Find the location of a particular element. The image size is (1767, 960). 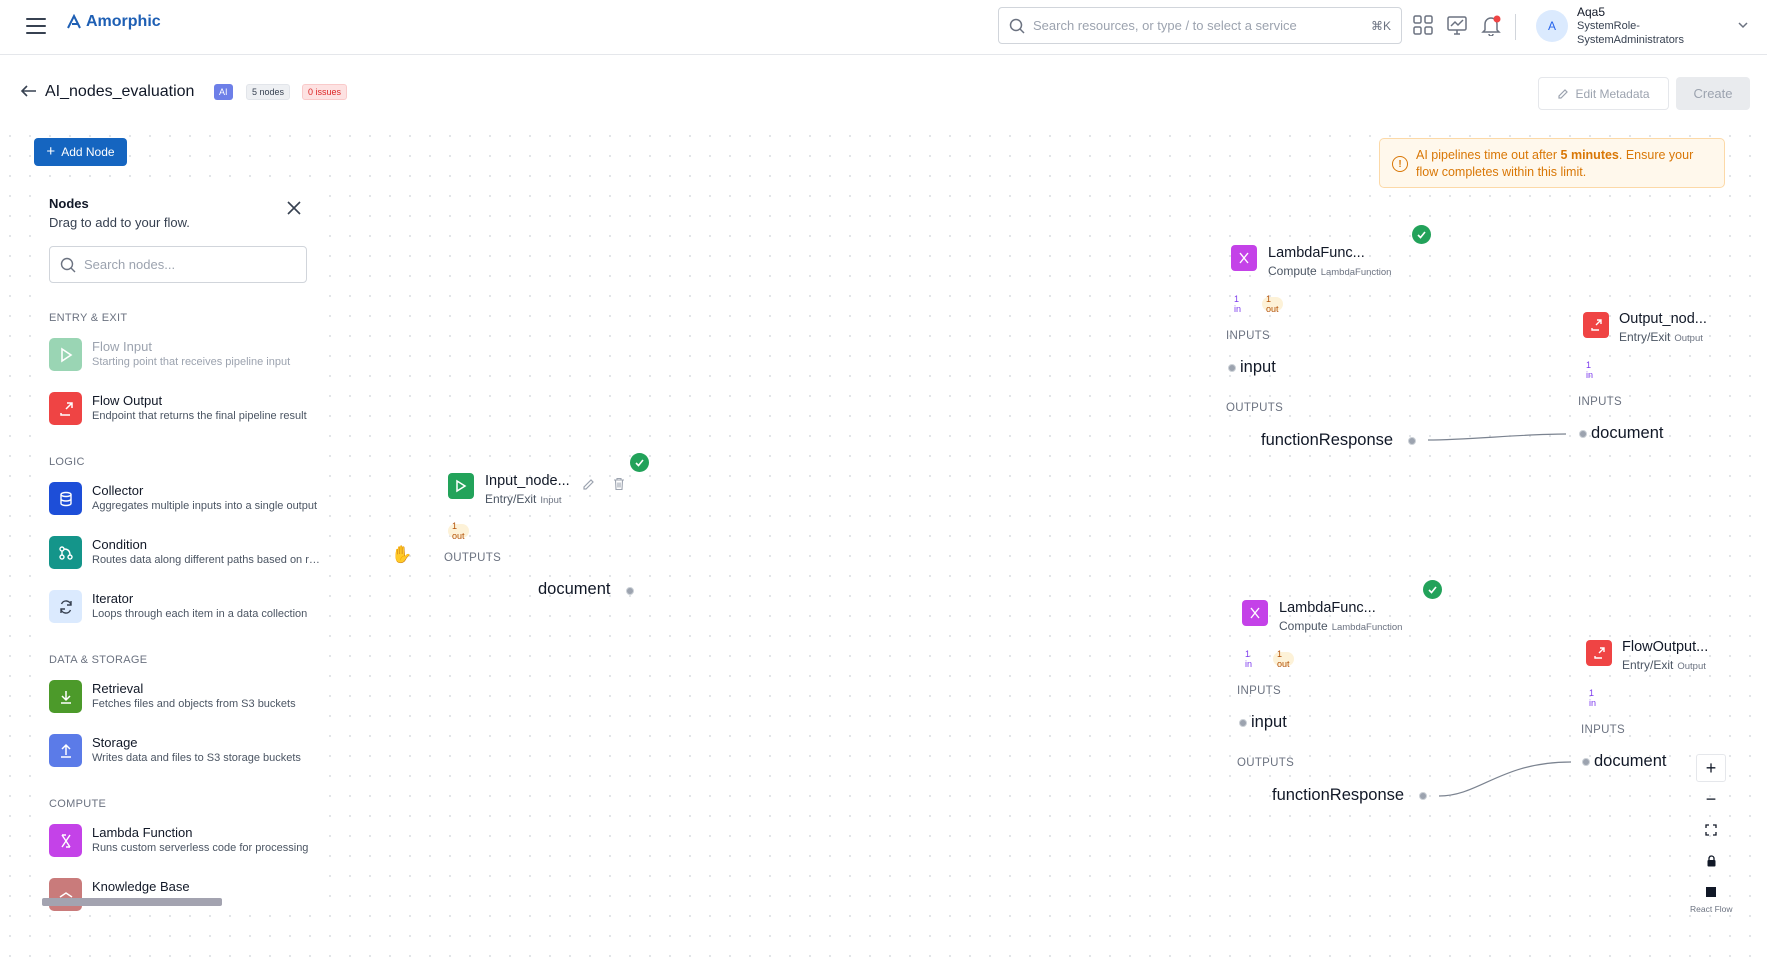

back-arrow-icon is located at coordinates (29, 92).